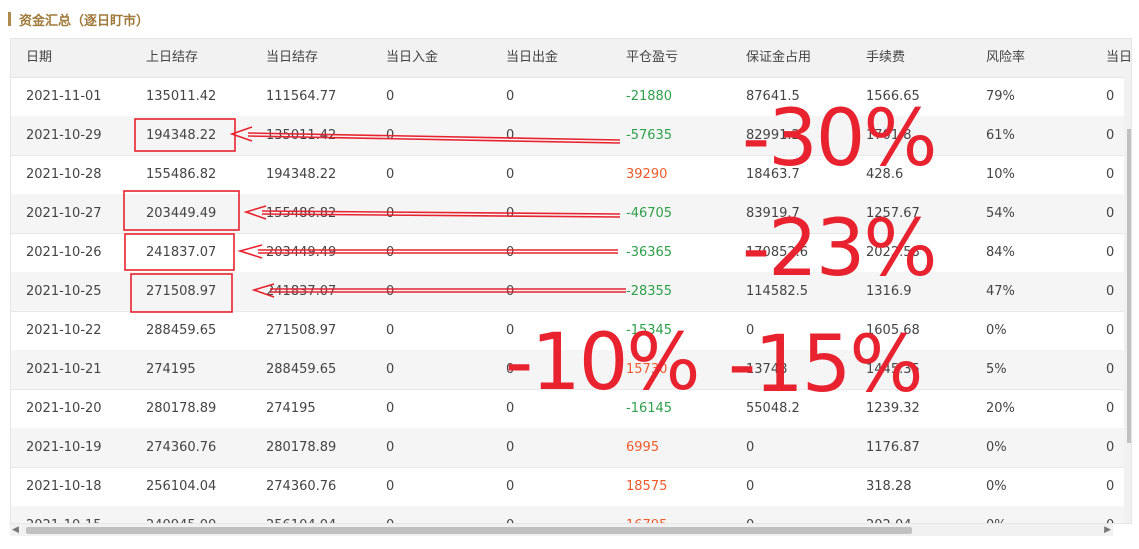 The height and width of the screenshot is (549, 1139). Describe the element at coordinates (84, 21) in the screenshot. I see `section-title-text: 资金汇总（逐日盯市）` at that location.